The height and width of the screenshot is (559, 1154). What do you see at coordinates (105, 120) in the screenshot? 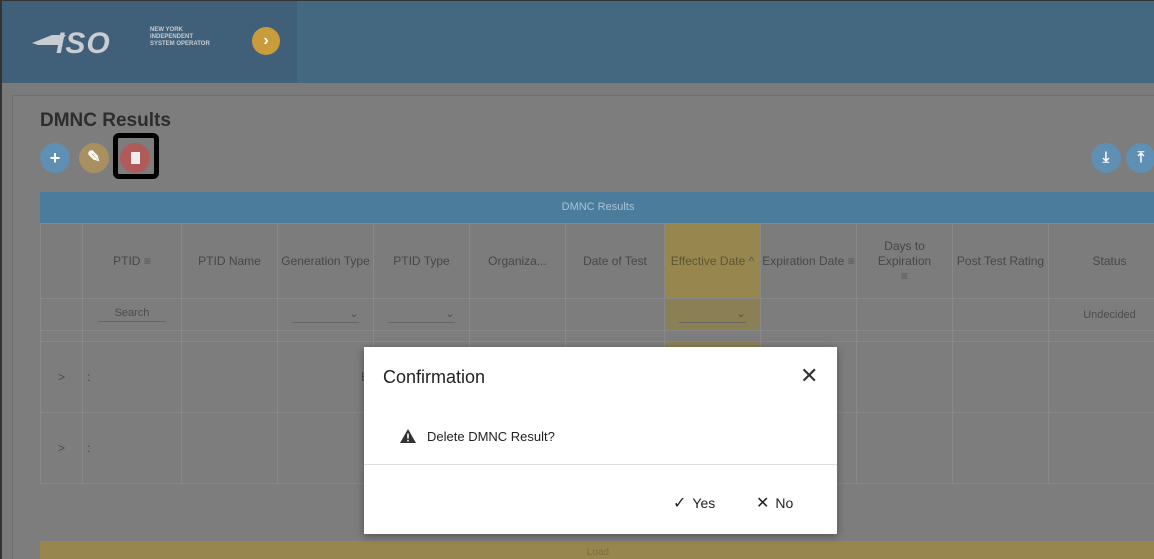
I see `page-title: DMNC Results` at bounding box center [105, 120].